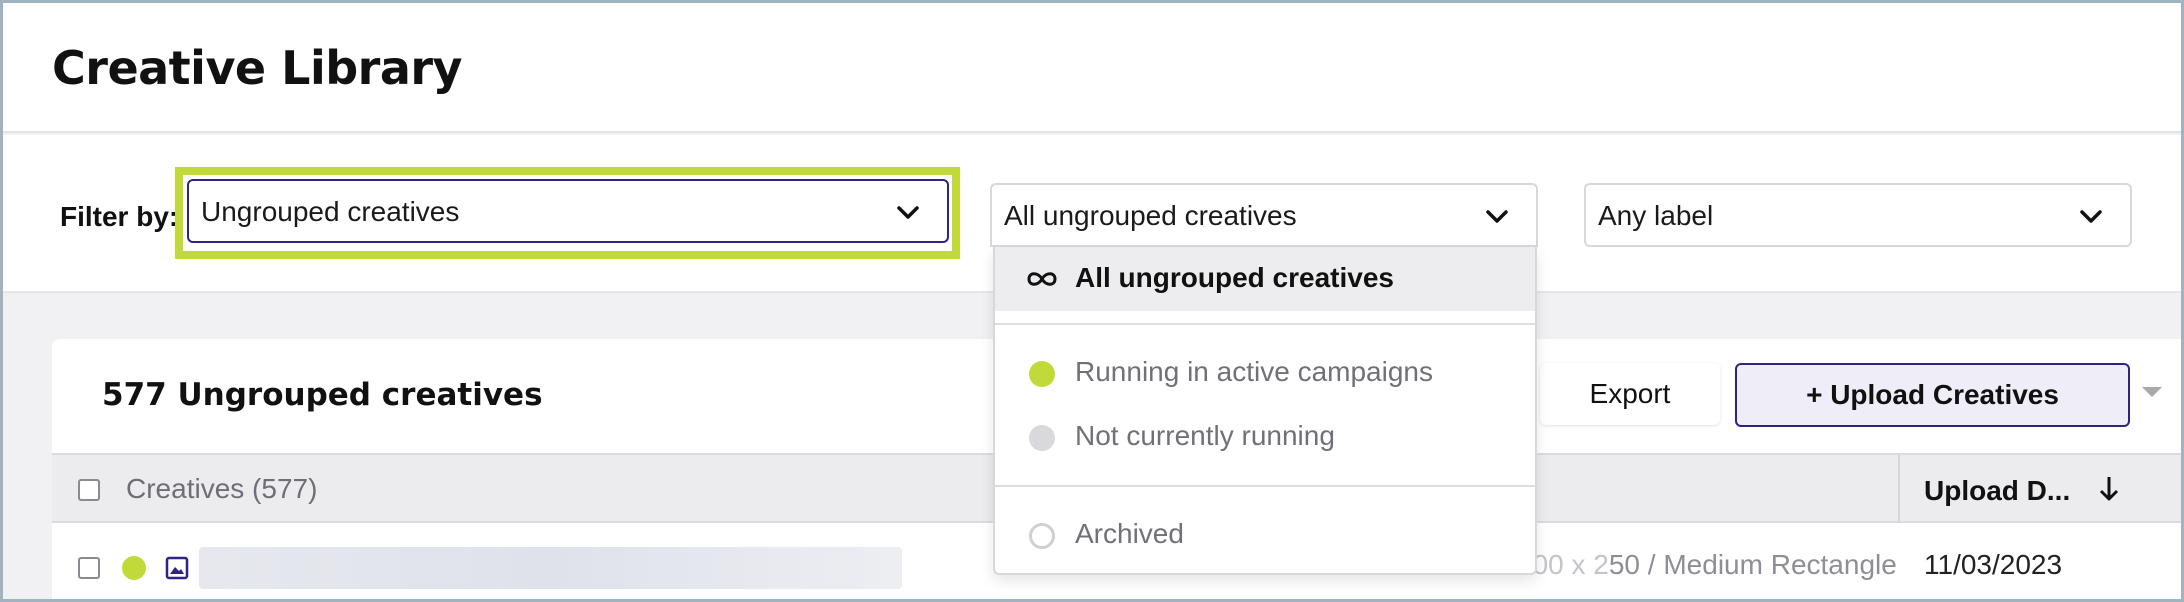 Image resolution: width=2184 pixels, height=602 pixels. Describe the element at coordinates (257, 68) in the screenshot. I see `page-title: Creative Library` at that location.